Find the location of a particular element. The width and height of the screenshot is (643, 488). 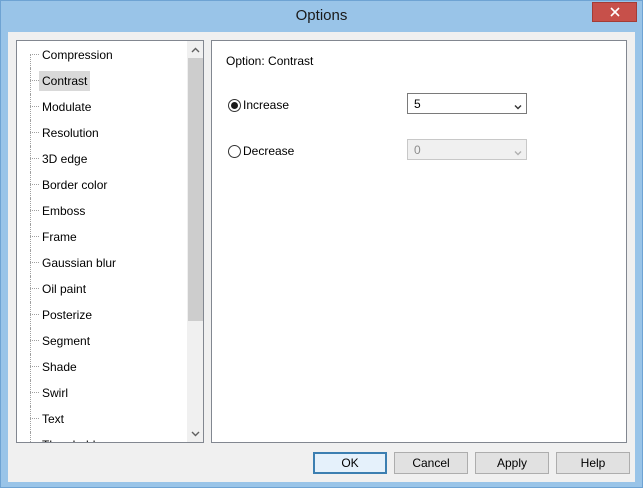

tree-item: Compression is located at coordinates (102, 55).